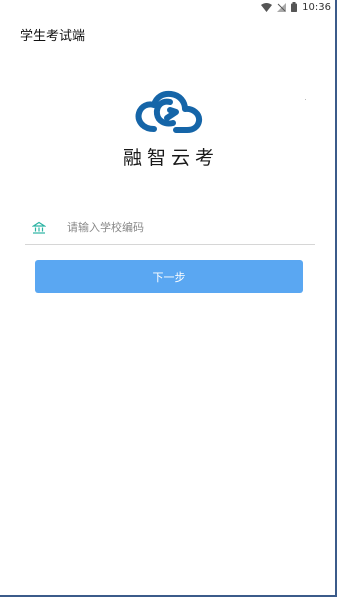 The image size is (337, 597). What do you see at coordinates (316, 7) in the screenshot?
I see `status-time: 10:36` at bounding box center [316, 7].